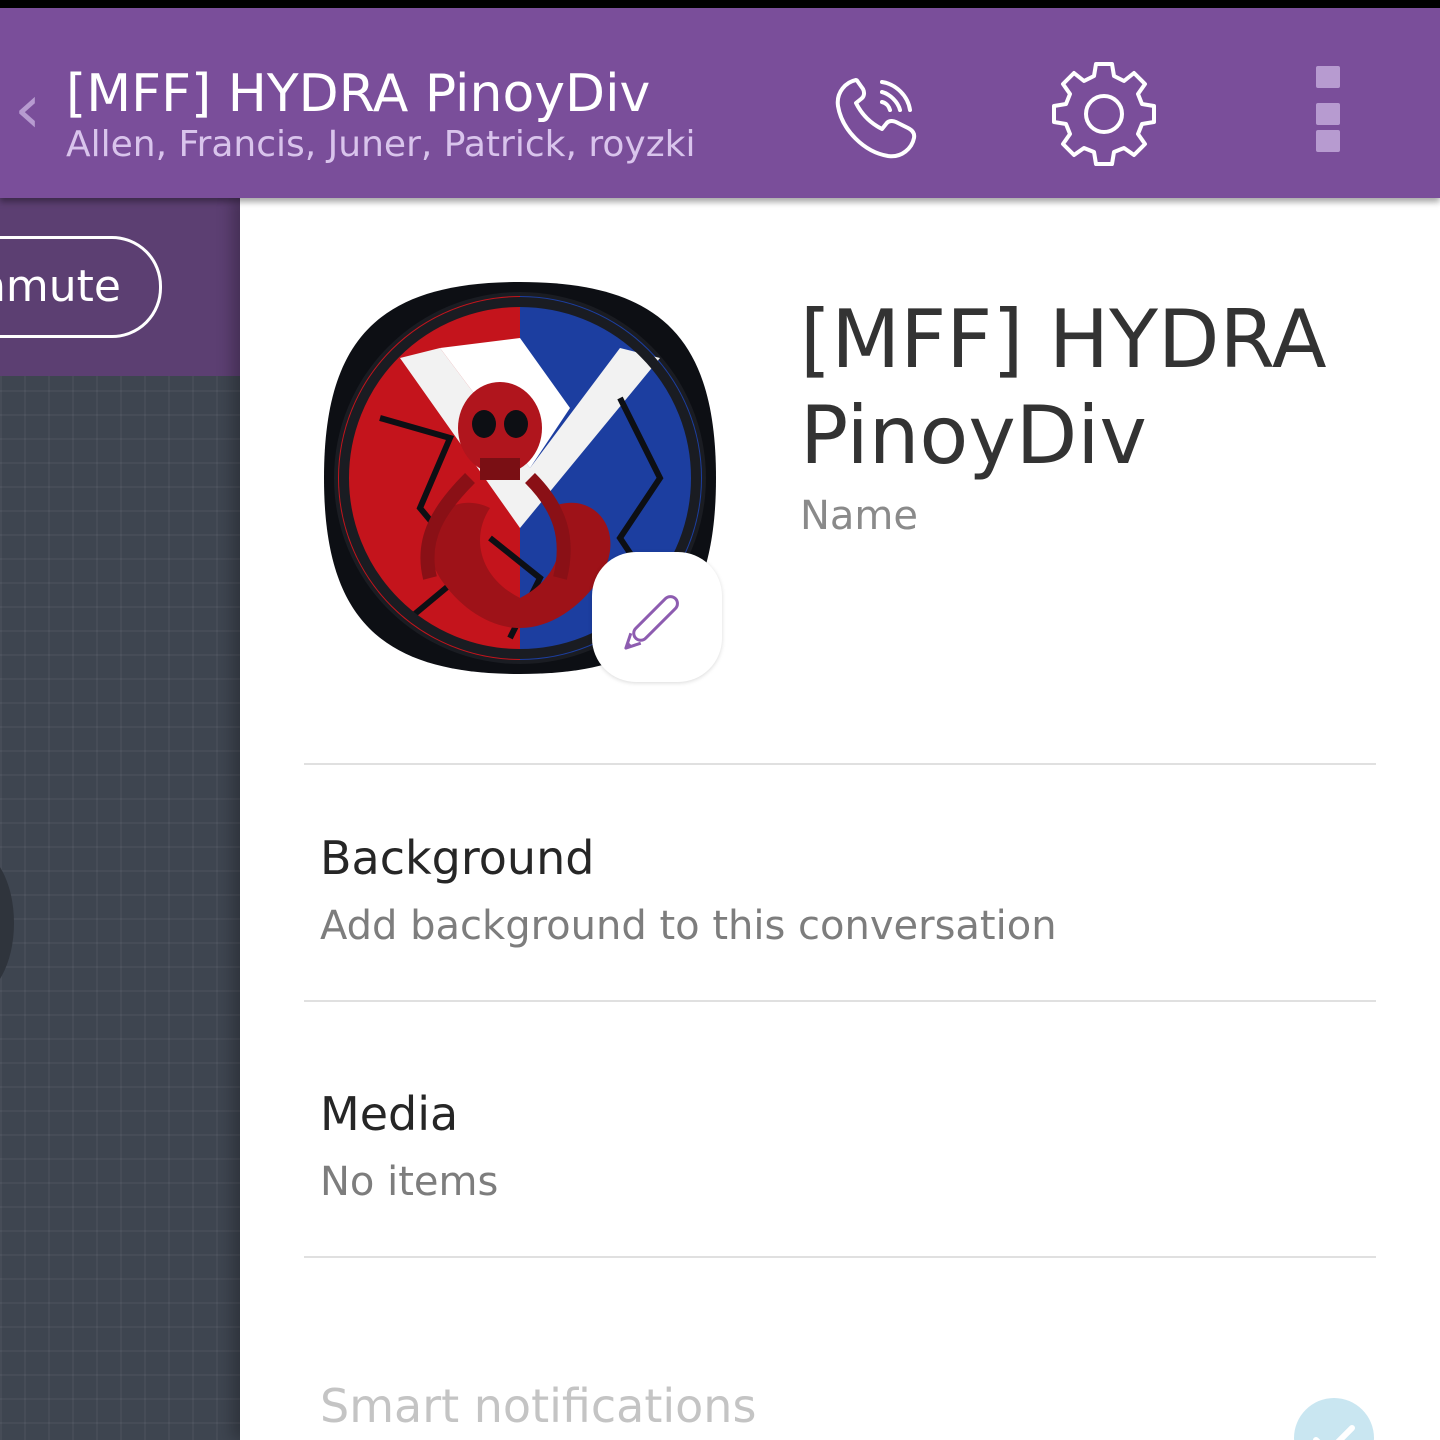  I want to click on settings-button, so click(1104, 114).